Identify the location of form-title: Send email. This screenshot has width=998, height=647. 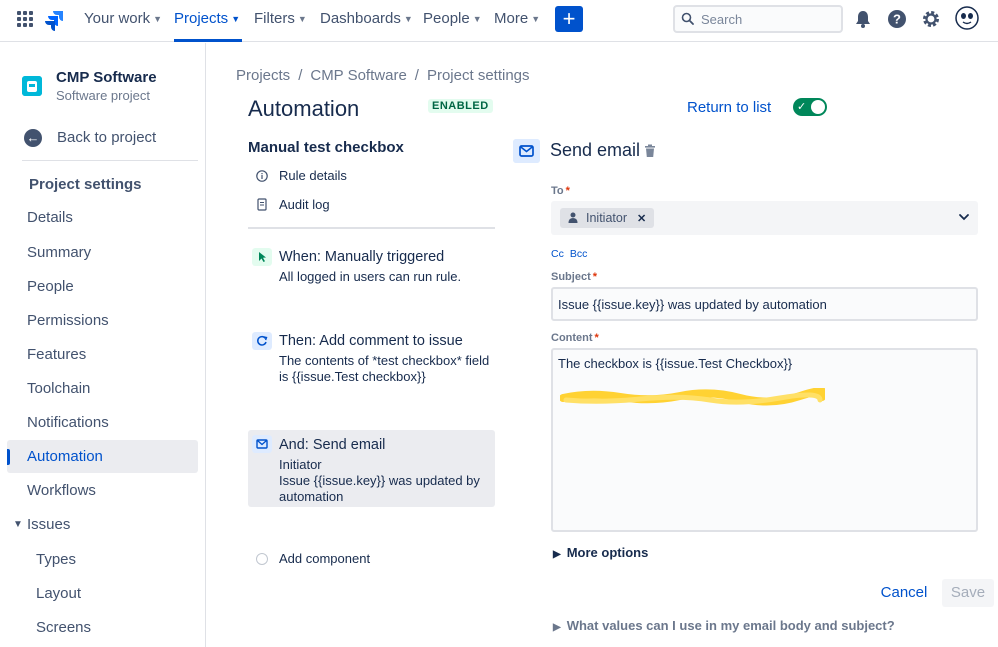
(595, 150).